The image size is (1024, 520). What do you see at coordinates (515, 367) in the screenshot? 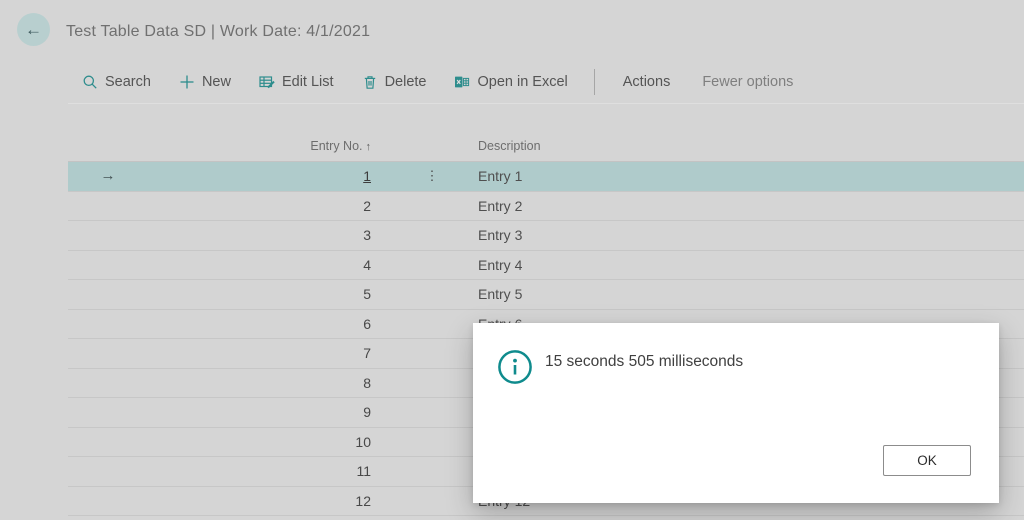
I see `info-icon` at bounding box center [515, 367].